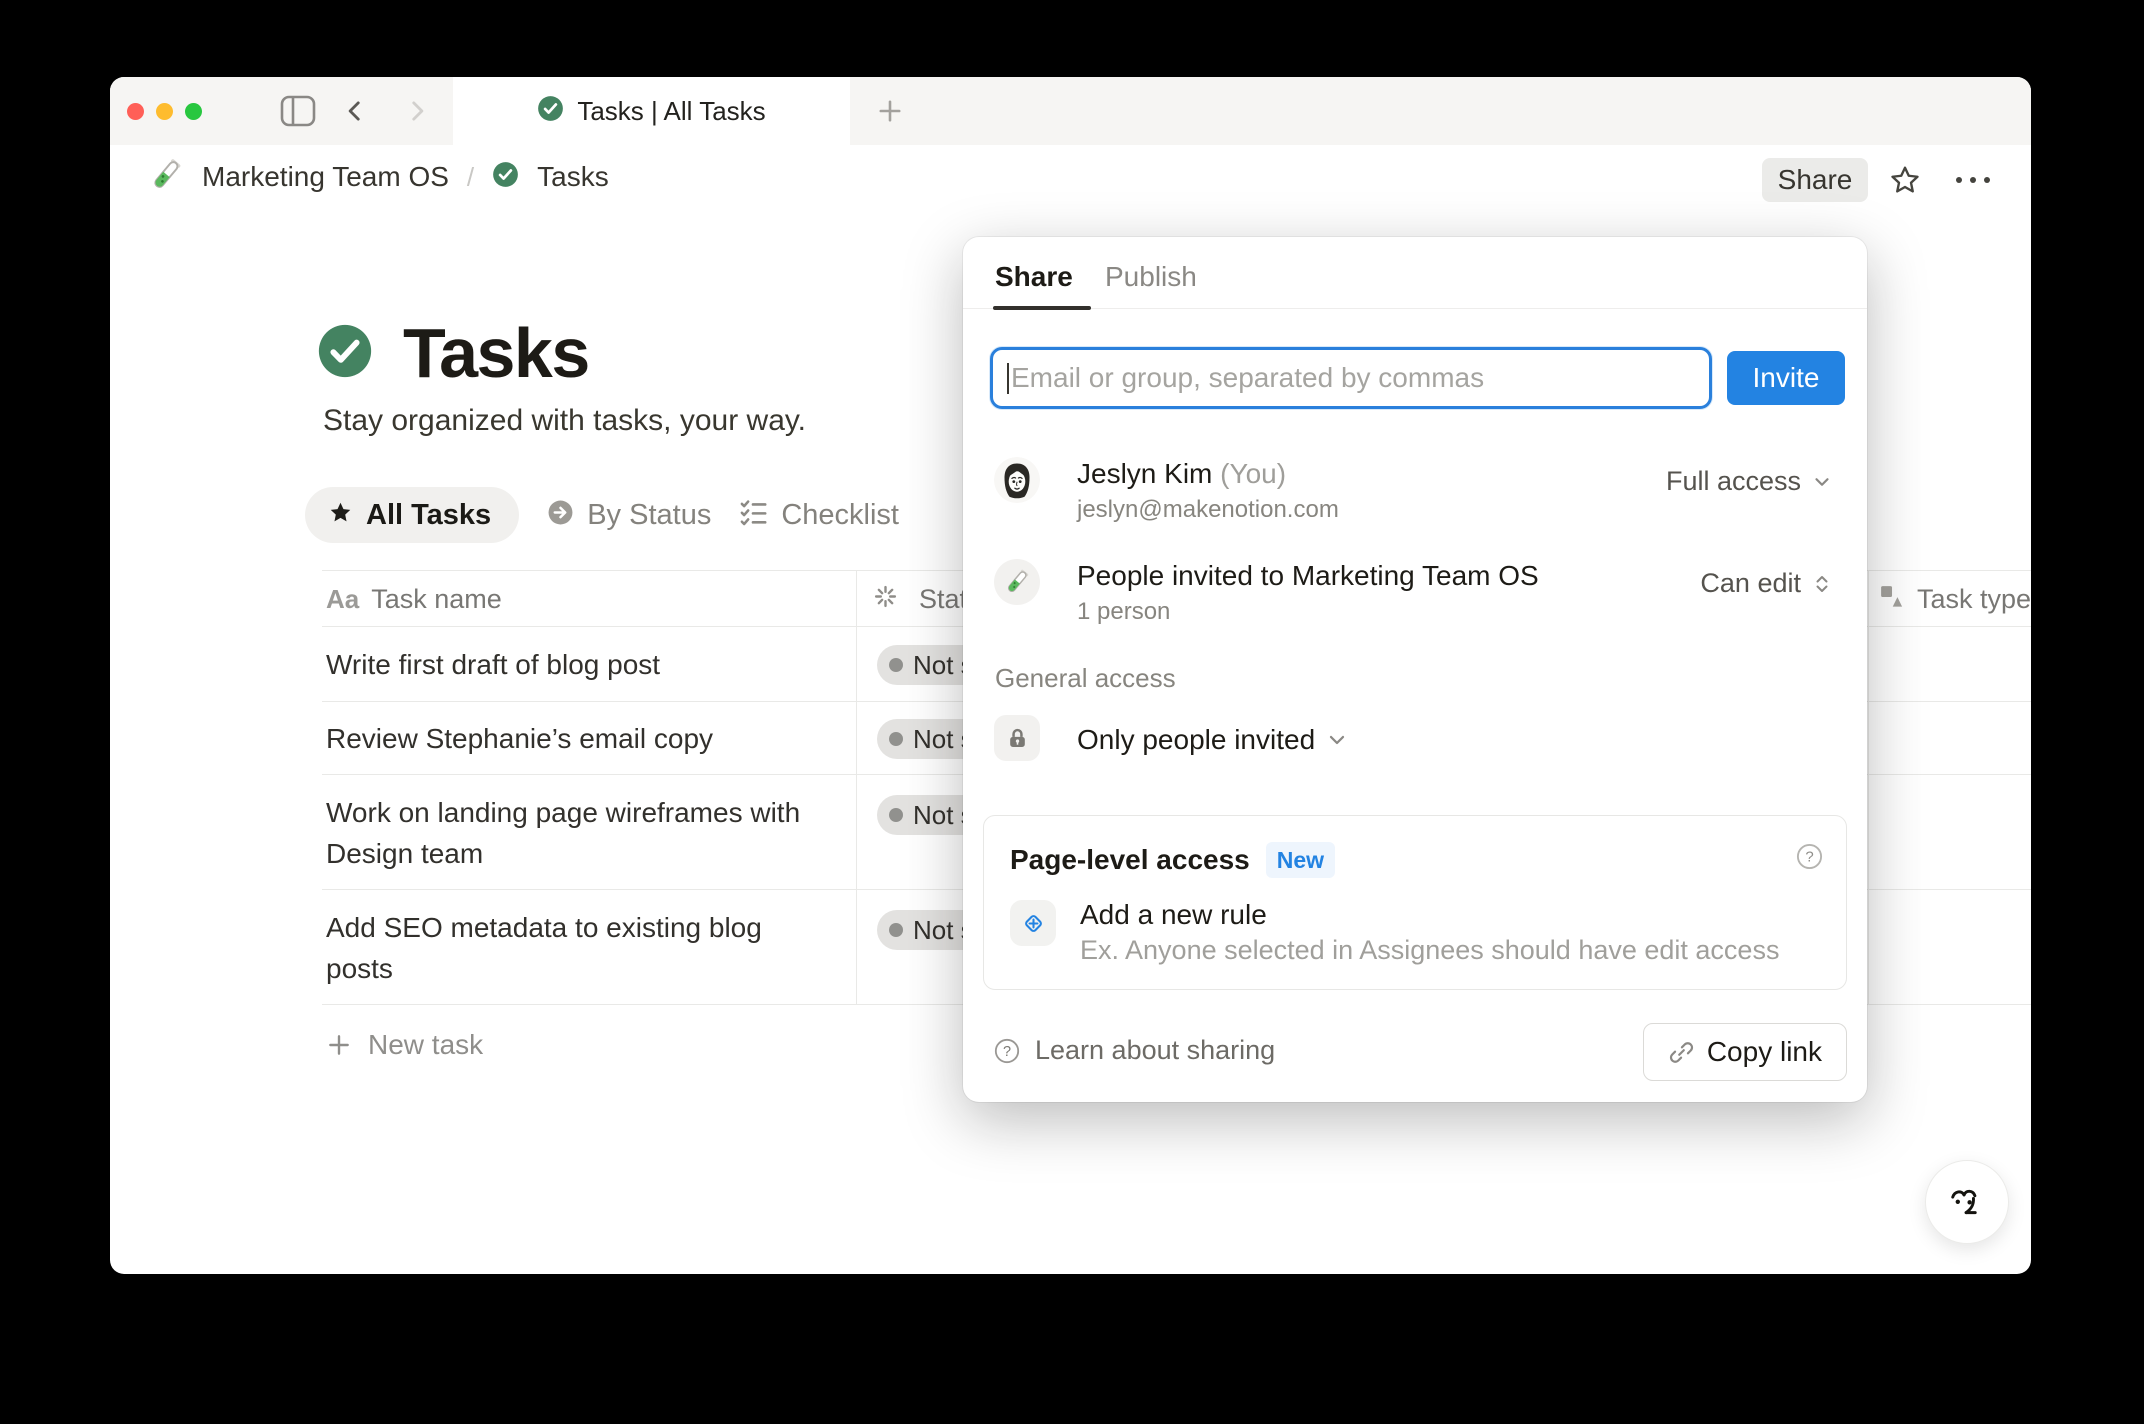  What do you see at coordinates (1891, 599) in the screenshot?
I see `shapes-property-icon` at bounding box center [1891, 599].